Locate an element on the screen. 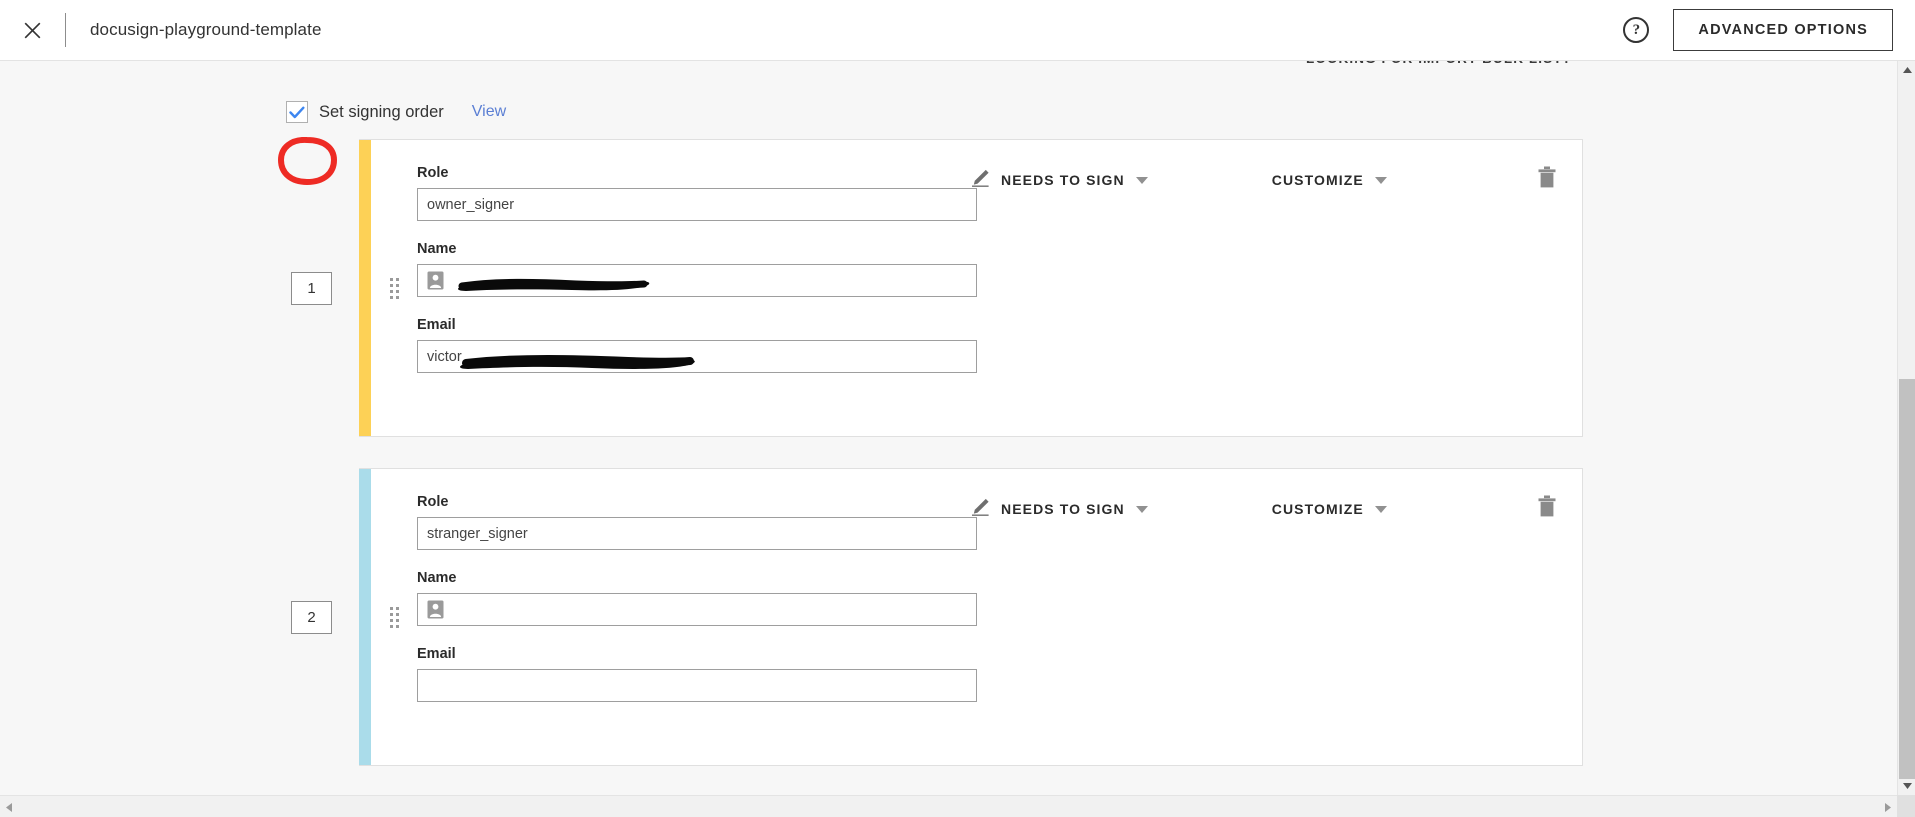  role-input: stranger_signer is located at coordinates (697, 533).